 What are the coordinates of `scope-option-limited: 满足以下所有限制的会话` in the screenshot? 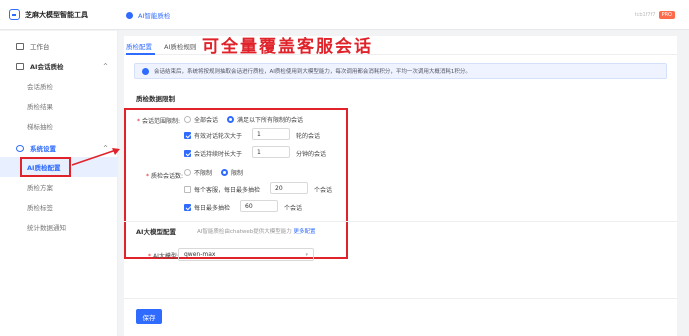 It's located at (265, 119).